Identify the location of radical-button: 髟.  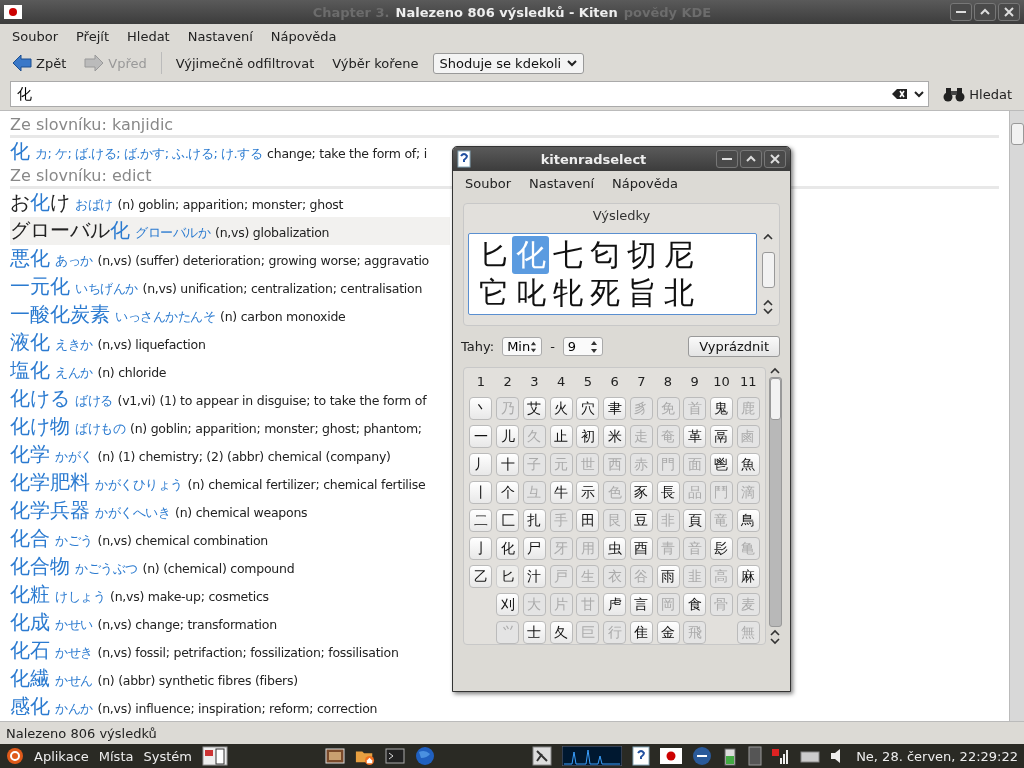
(721, 548).